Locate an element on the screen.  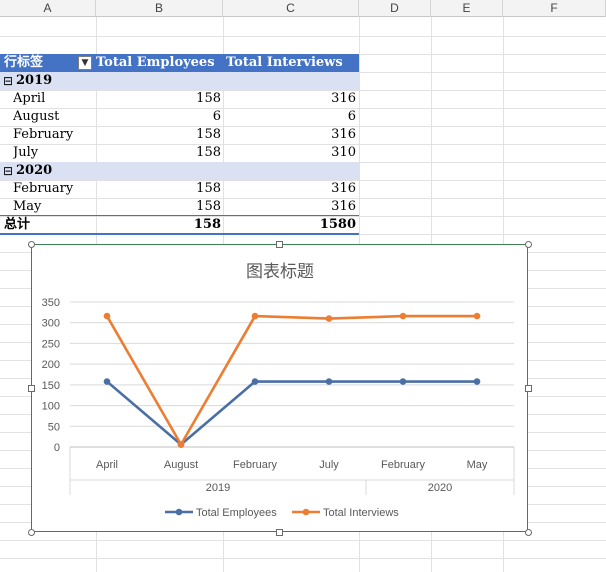
grand-total-label: 总计 is located at coordinates (44, 225).